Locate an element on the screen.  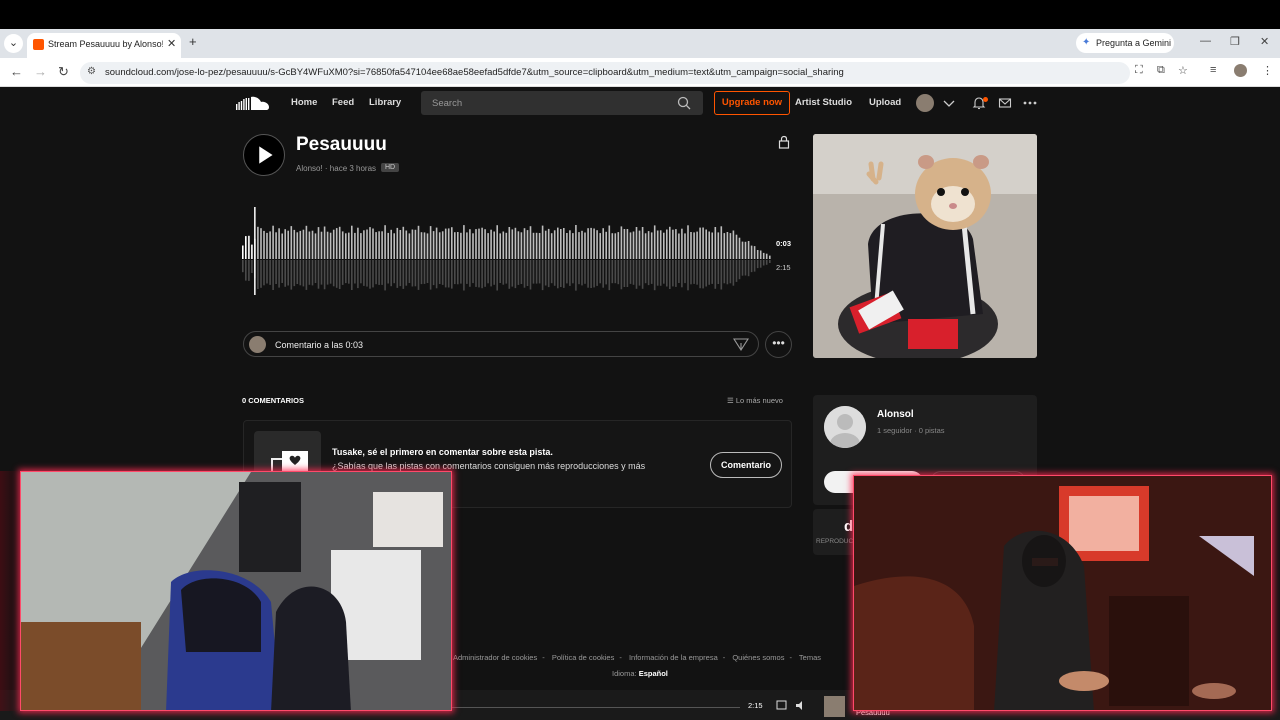
mail-icon is located at coordinates (1005, 103).